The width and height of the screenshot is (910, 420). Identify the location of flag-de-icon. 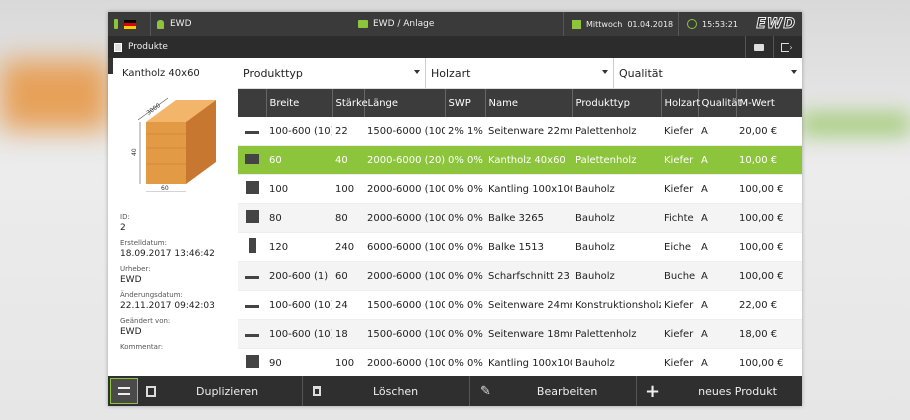
(130, 24).